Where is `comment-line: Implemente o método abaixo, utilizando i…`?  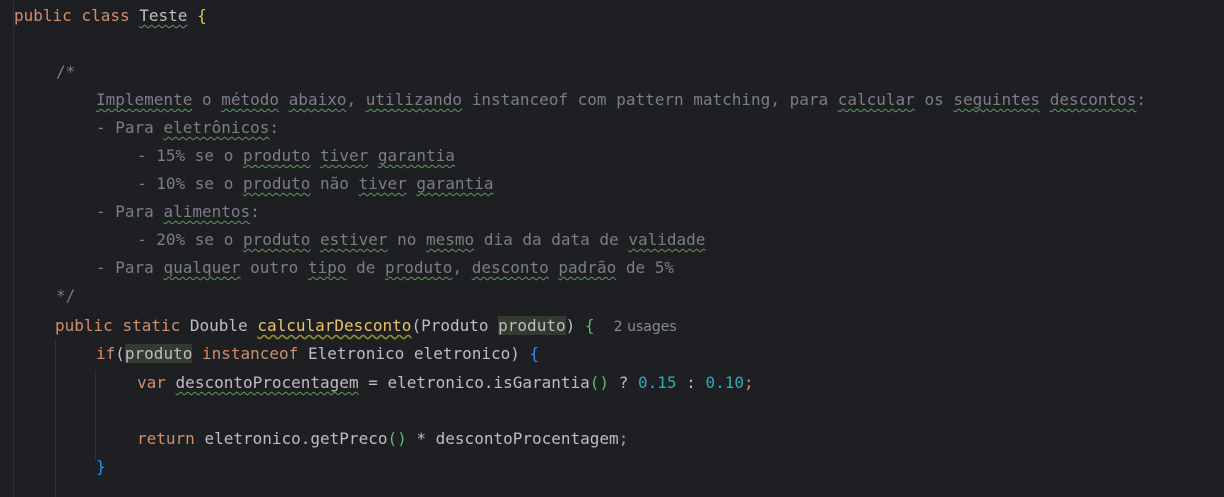 comment-line: Implemente o método abaixo, utilizando i… is located at coordinates (621, 100).